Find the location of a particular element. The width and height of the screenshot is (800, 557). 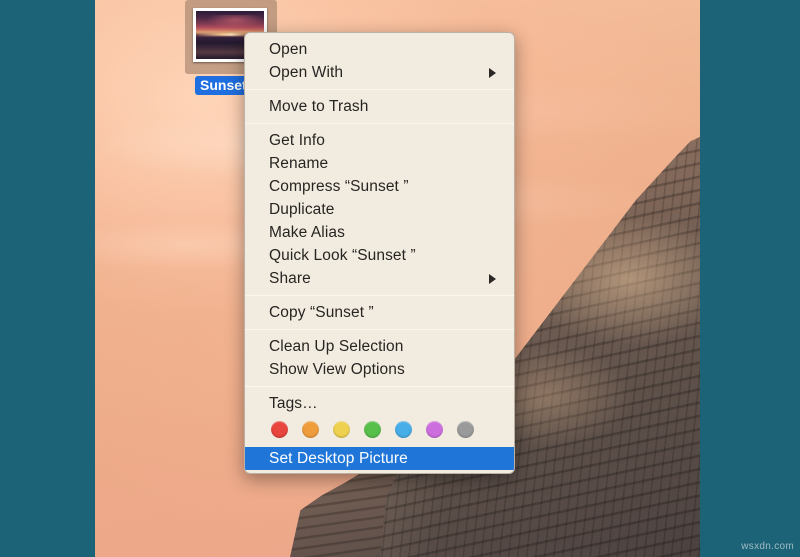

menu-item-label: Copy “Sunset ” is located at coordinates (321, 312).